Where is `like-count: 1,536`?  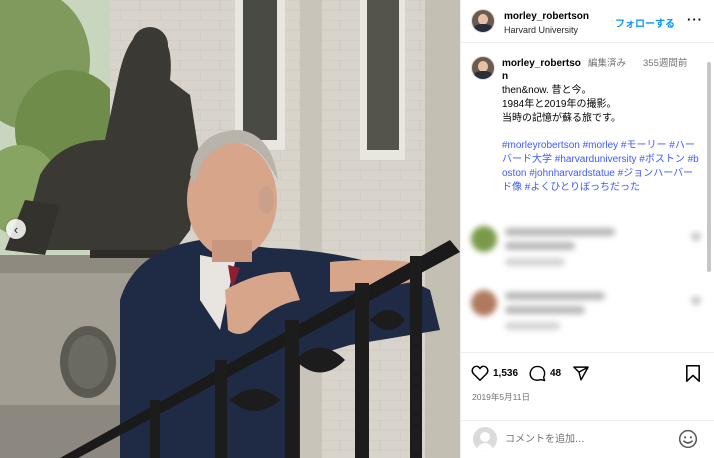 like-count: 1,536 is located at coordinates (505, 373).